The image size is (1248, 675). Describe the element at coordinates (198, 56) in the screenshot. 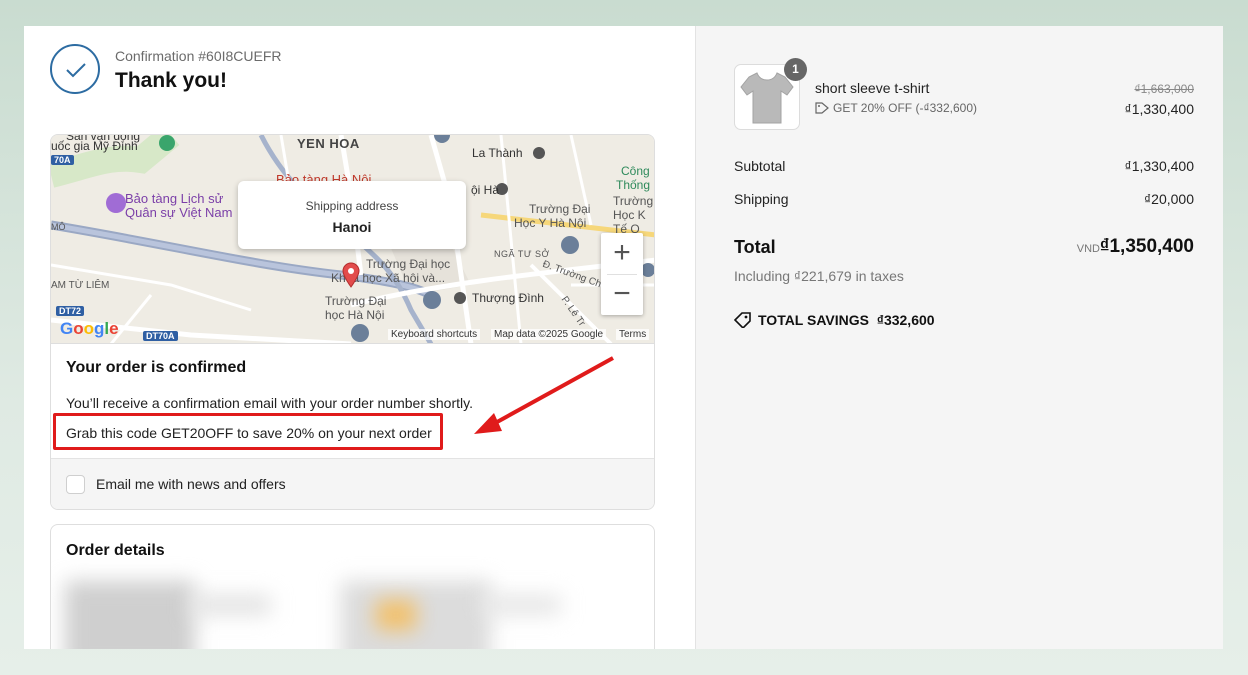

I see `confirmation-number: Confirmation #60I8CUEFR` at that location.